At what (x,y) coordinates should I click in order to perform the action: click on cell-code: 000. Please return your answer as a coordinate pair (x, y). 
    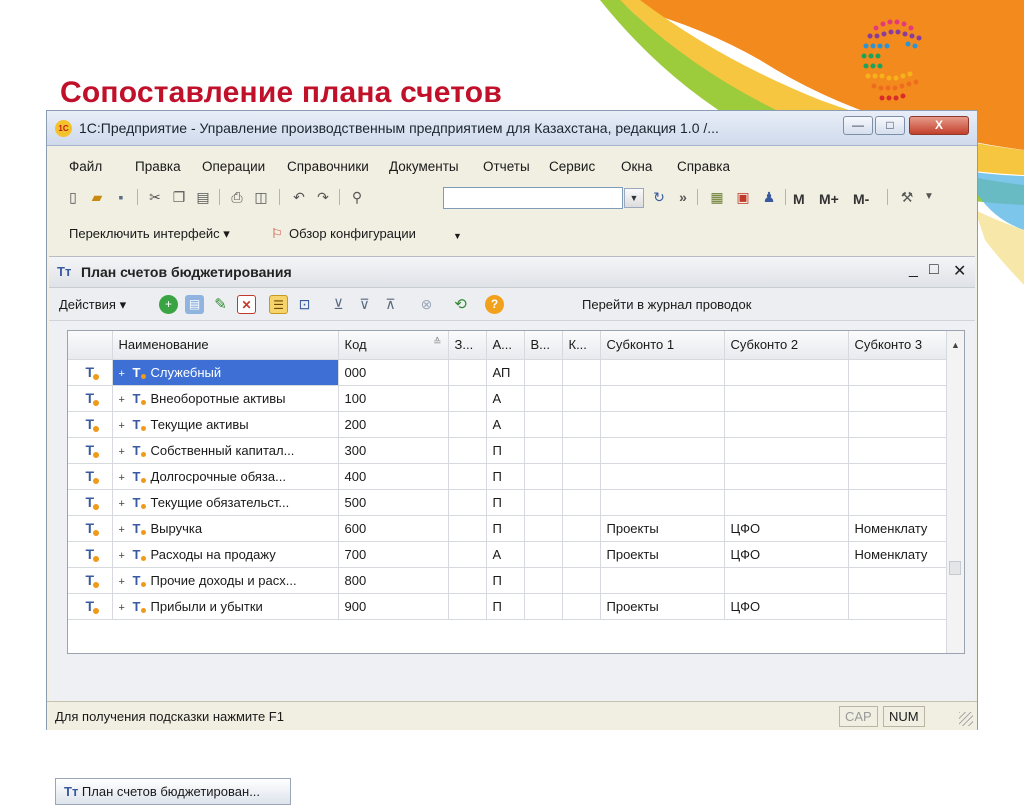
    Looking at the image, I should click on (393, 372).